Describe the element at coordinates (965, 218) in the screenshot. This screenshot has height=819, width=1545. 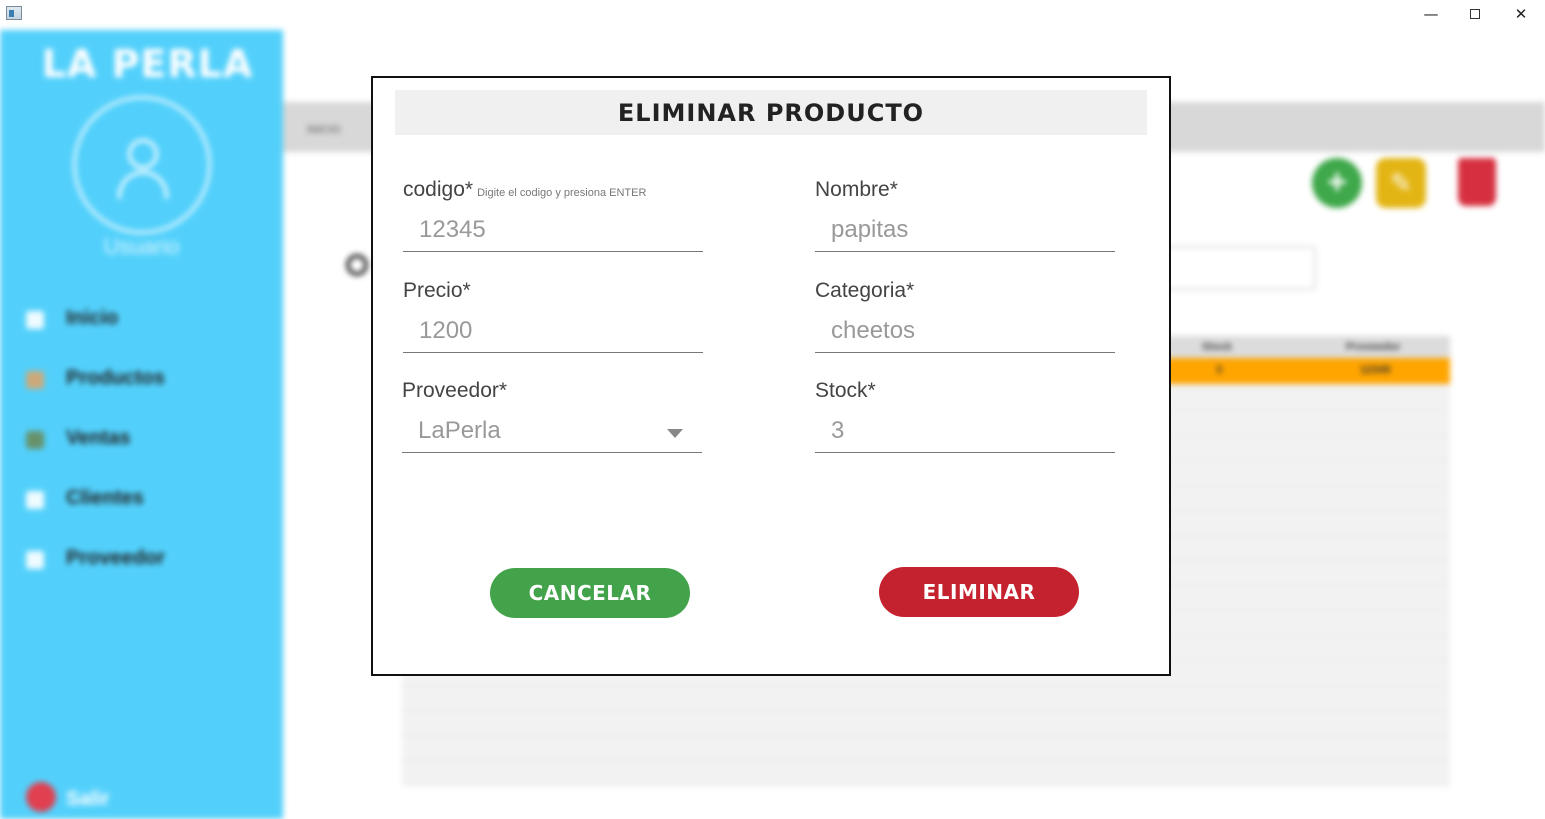
I see `nombre-field: Nombre* papitas` at that location.